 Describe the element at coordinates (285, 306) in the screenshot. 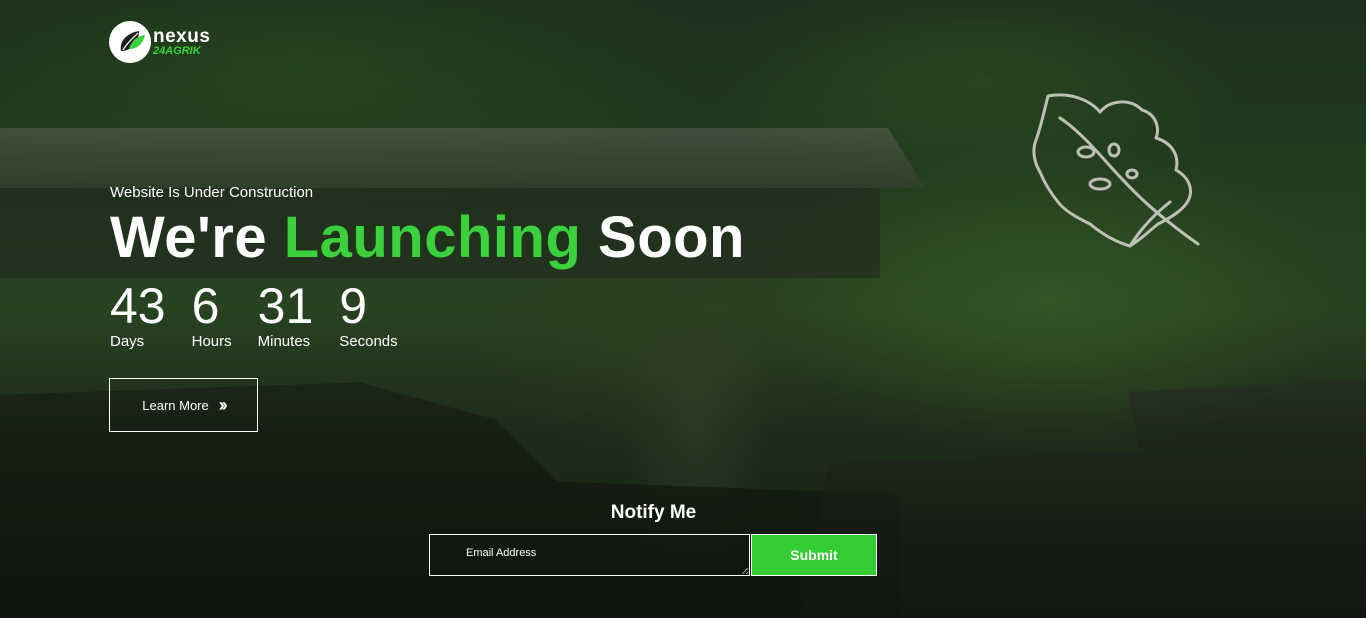

I see `countdown-minutes-value: 31` at that location.